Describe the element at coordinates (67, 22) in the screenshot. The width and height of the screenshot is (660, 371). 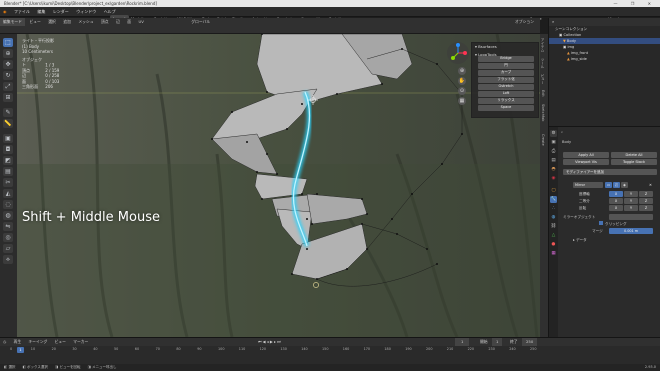
I see `menu-add: 追加` at that location.